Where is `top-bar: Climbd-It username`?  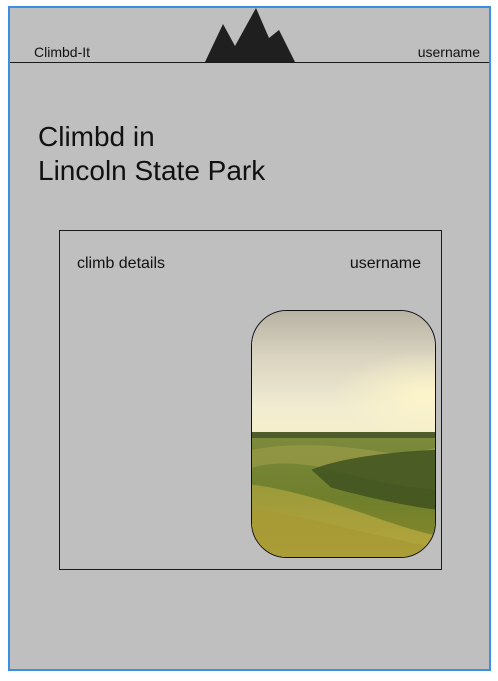 top-bar: Climbd-It username is located at coordinates (249, 35).